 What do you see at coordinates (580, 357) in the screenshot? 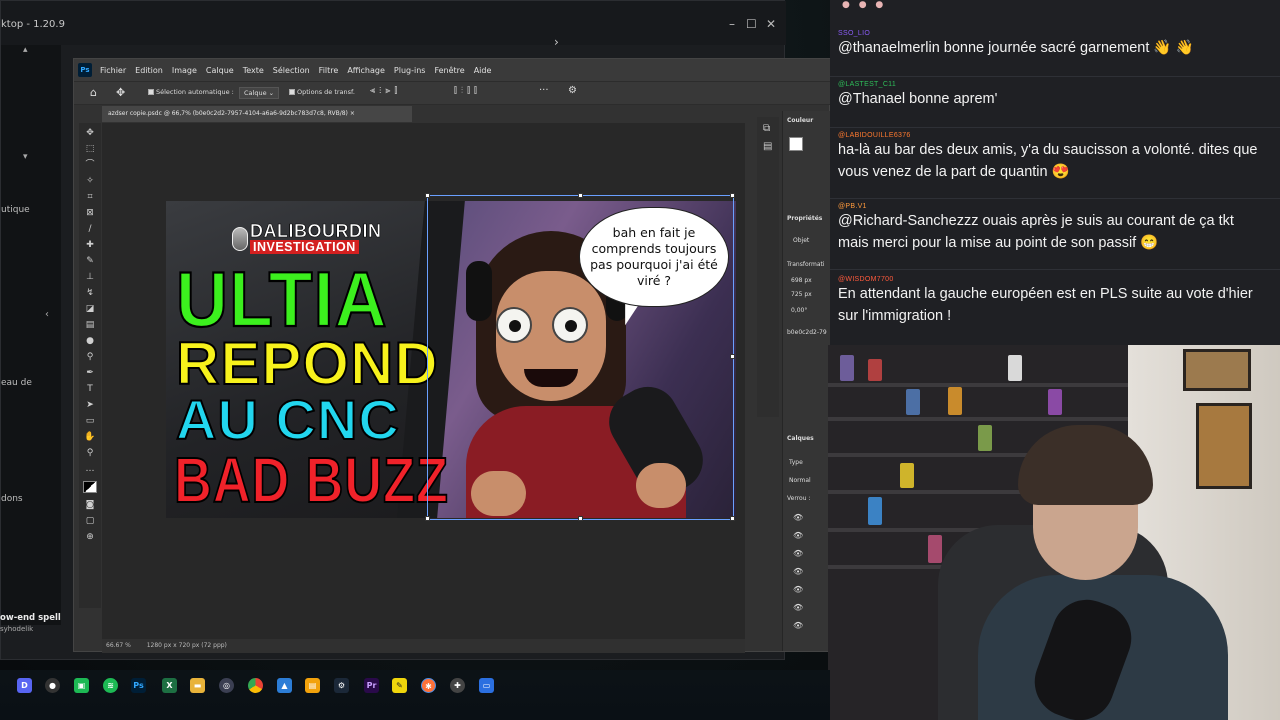
I see `transform-selection-box` at bounding box center [580, 357].